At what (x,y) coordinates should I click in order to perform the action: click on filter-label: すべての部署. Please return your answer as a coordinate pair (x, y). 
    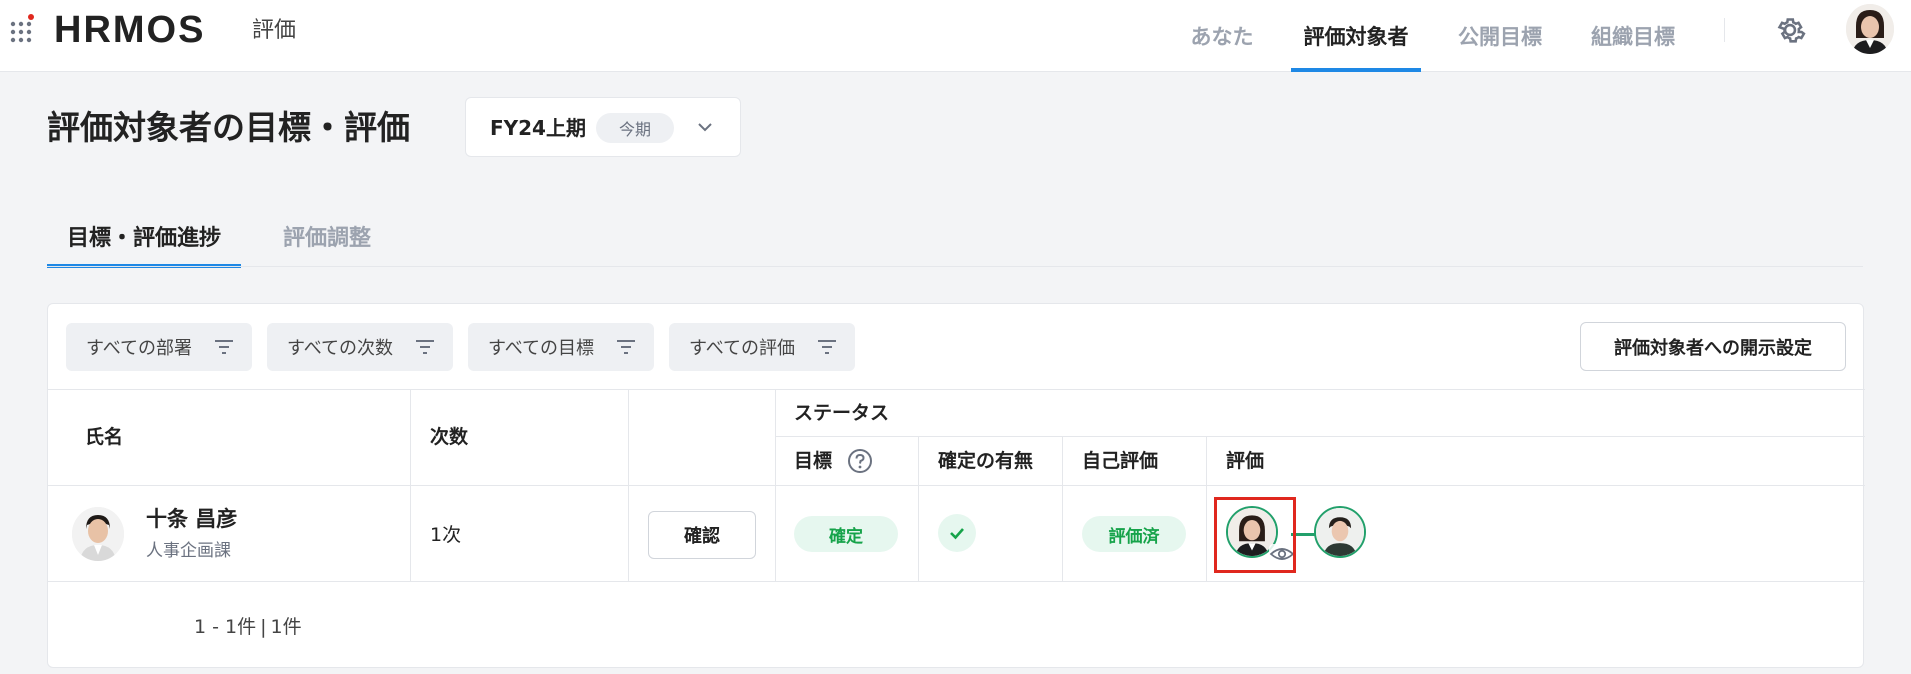
    Looking at the image, I should click on (139, 348).